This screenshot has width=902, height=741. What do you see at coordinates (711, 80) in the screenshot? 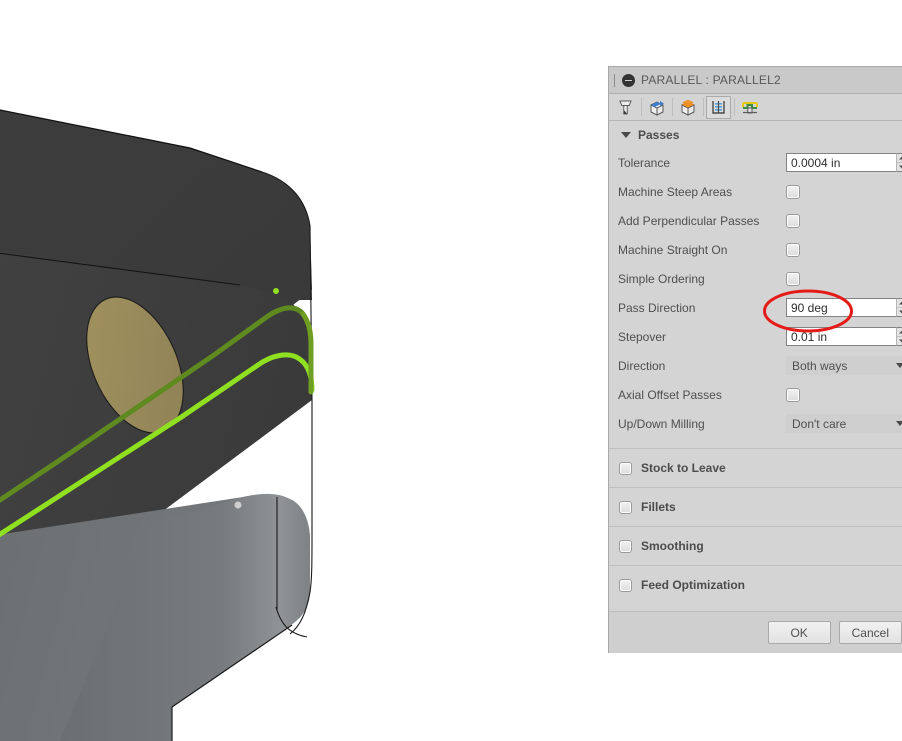
I see `dialog-title: PARALLEL : PARALLEL2` at bounding box center [711, 80].